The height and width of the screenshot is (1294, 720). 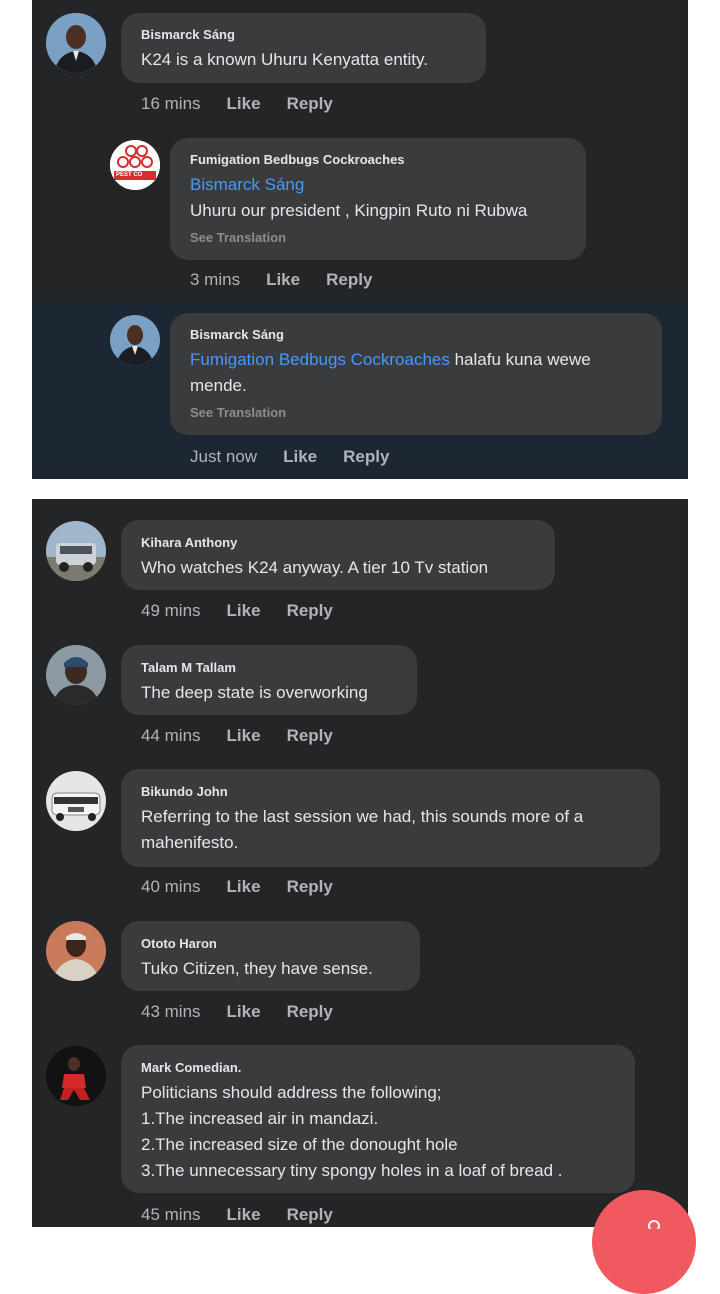 What do you see at coordinates (338, 543) in the screenshot?
I see `comment-author: Kihara Anthony` at bounding box center [338, 543].